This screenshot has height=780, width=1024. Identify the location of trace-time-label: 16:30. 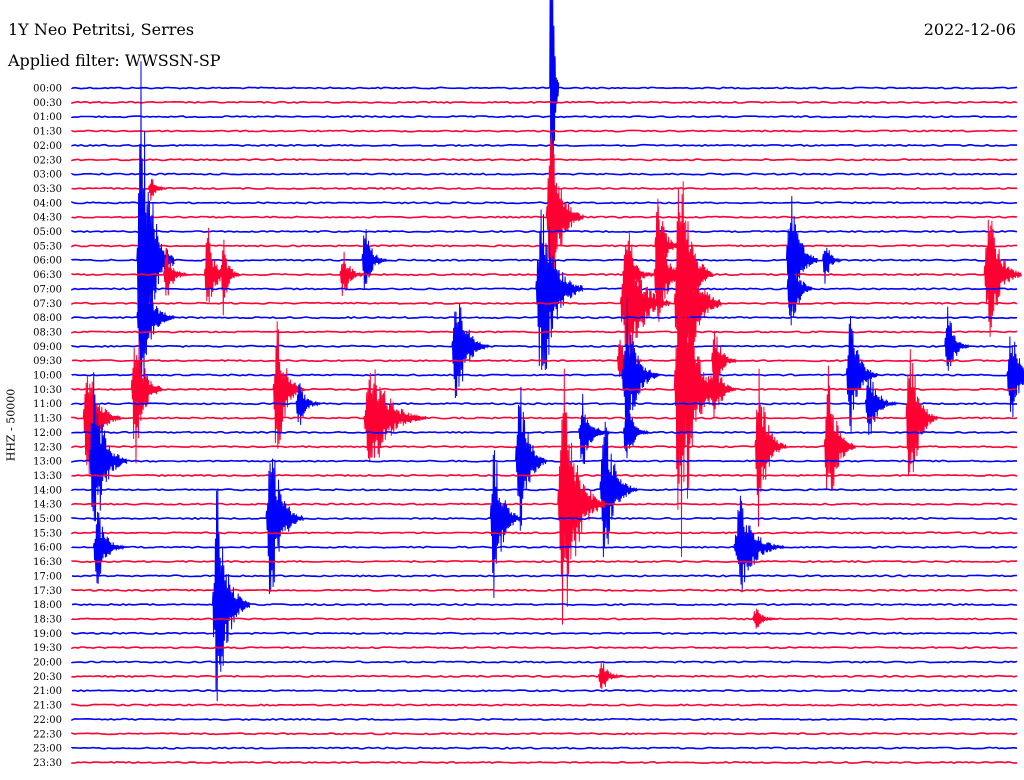
(47, 562).